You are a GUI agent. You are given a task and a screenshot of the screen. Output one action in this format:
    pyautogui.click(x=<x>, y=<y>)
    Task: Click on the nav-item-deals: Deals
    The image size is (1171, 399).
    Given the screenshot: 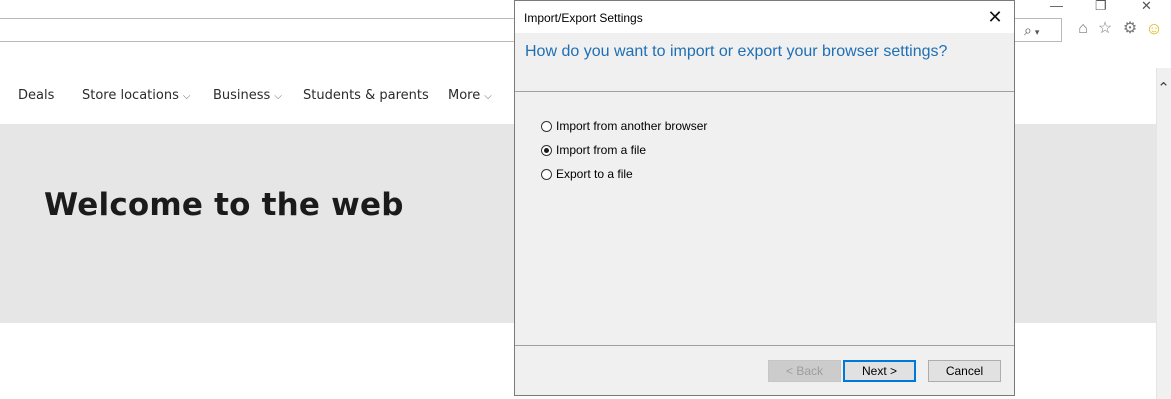 What is the action you would take?
    pyautogui.click(x=36, y=95)
    